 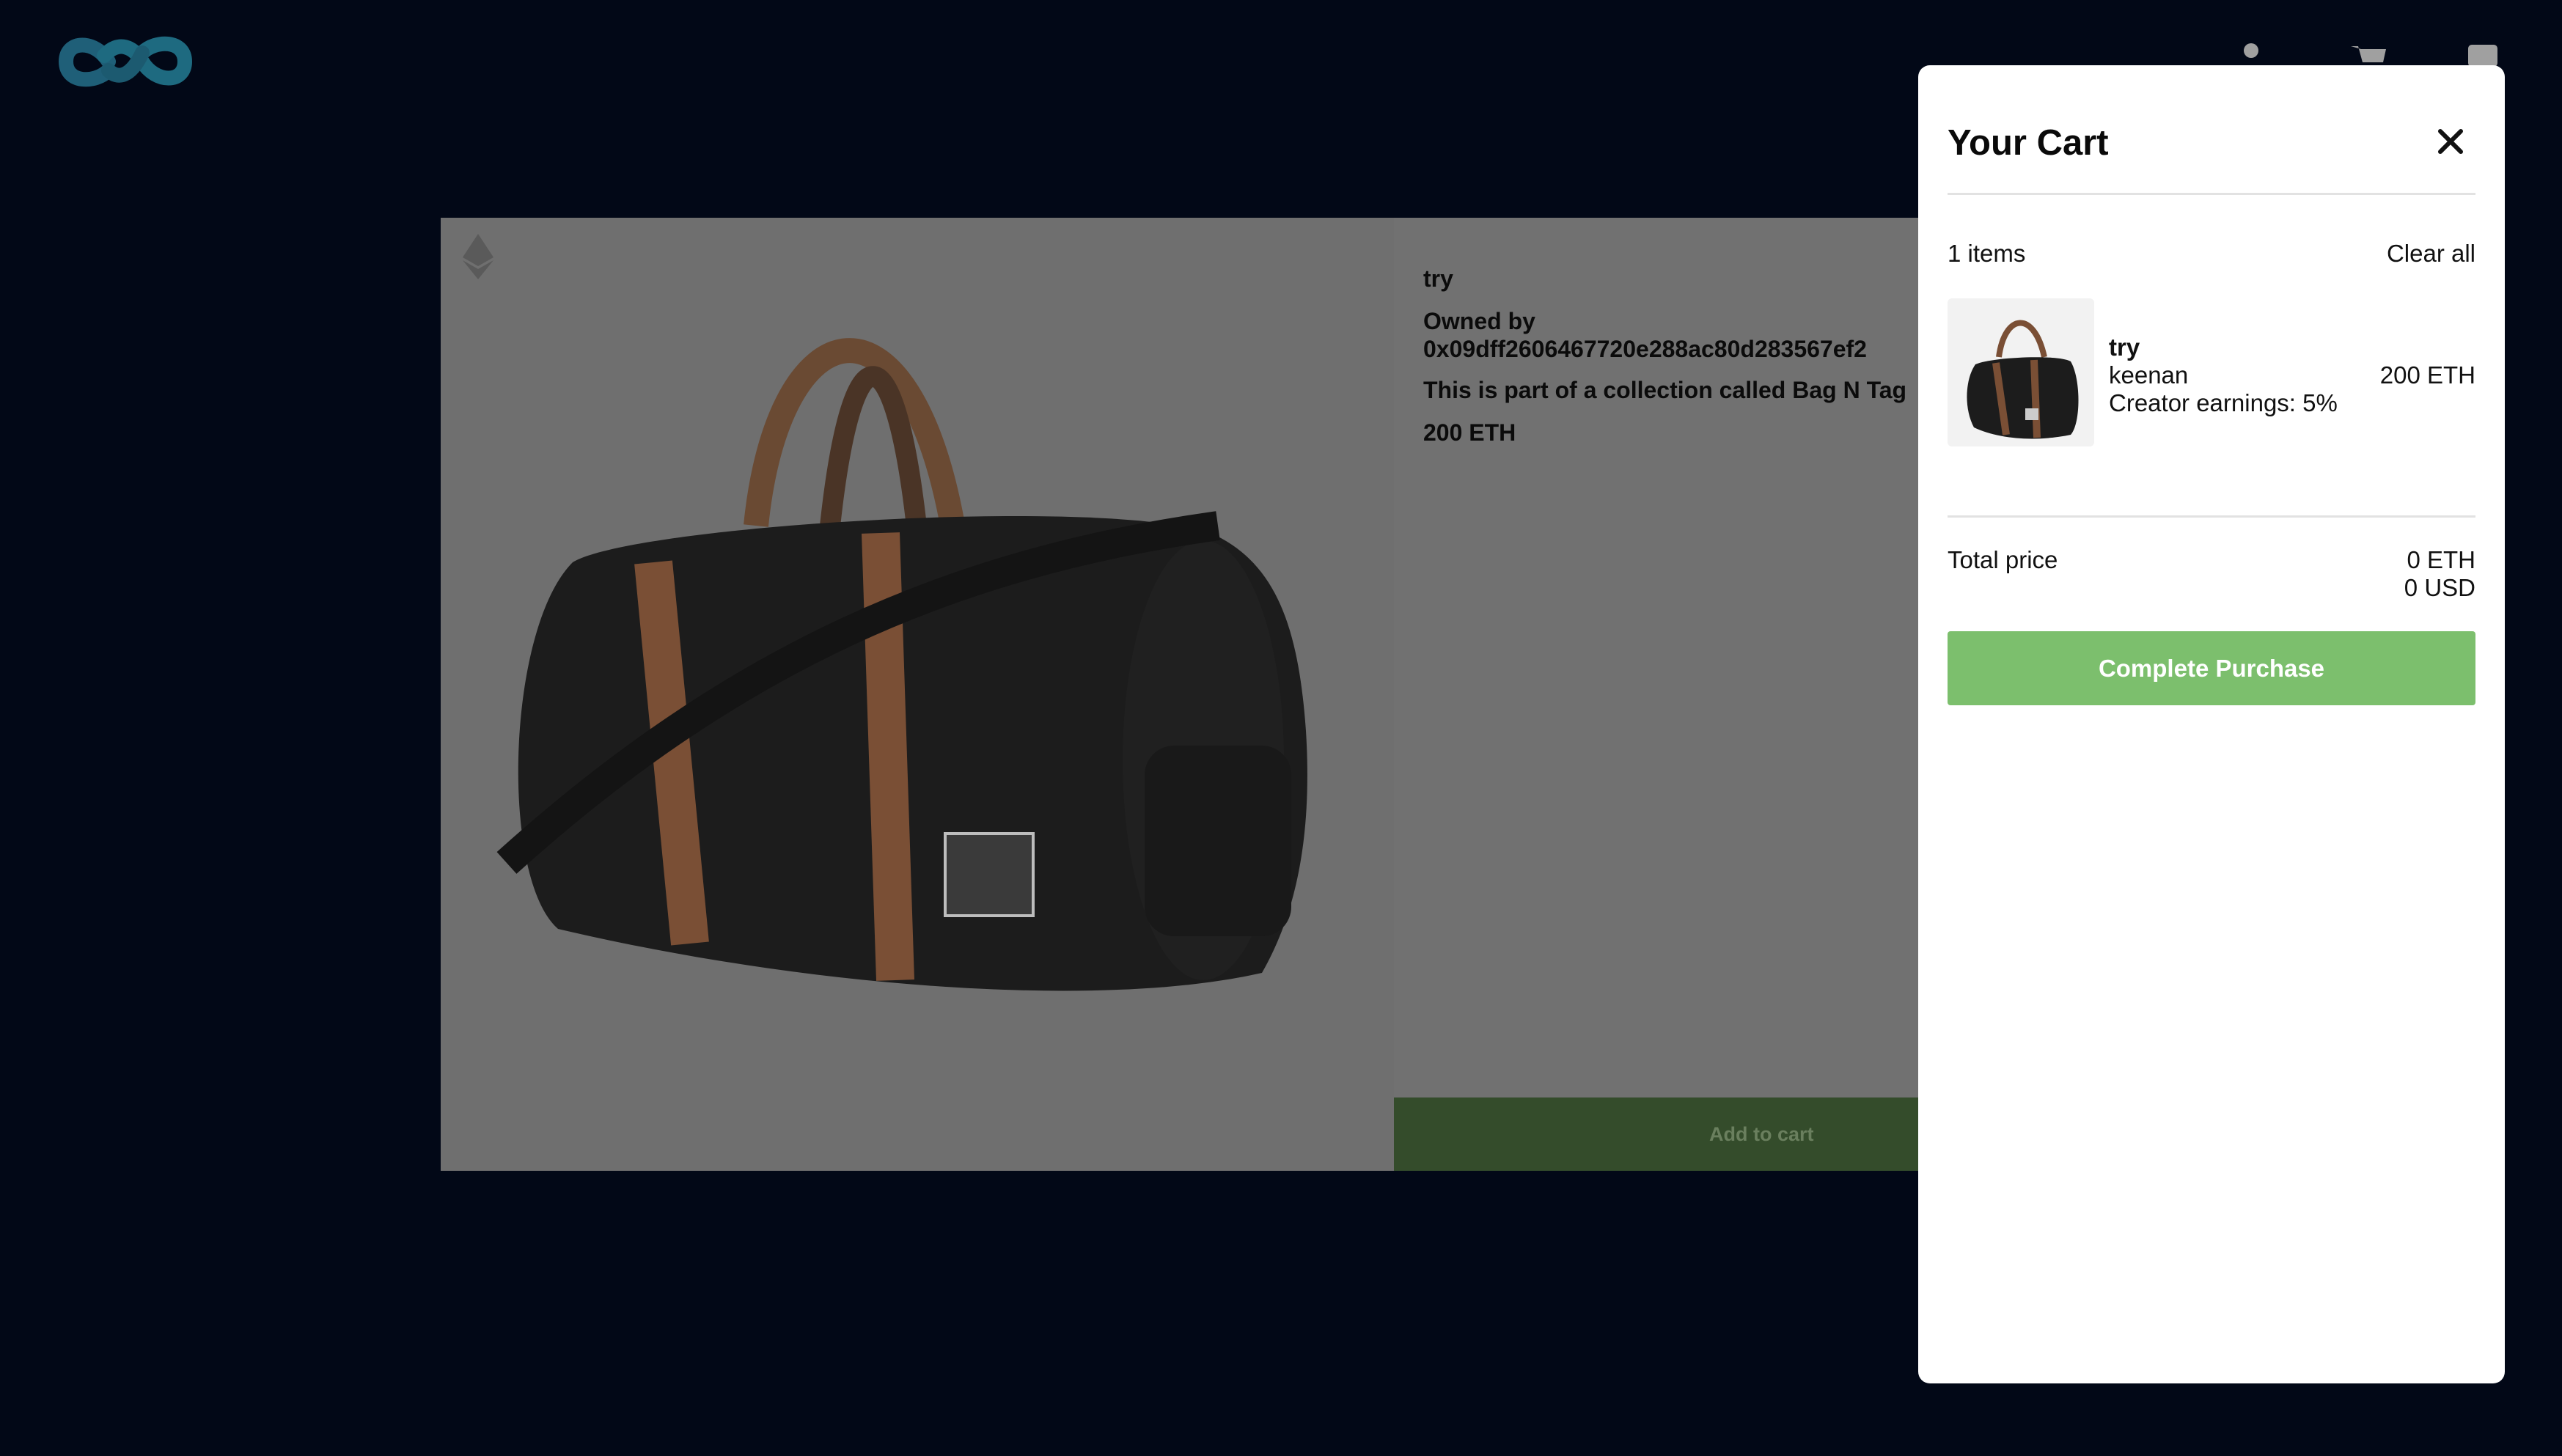 I want to click on owner-label: Owned by, so click(x=1479, y=321).